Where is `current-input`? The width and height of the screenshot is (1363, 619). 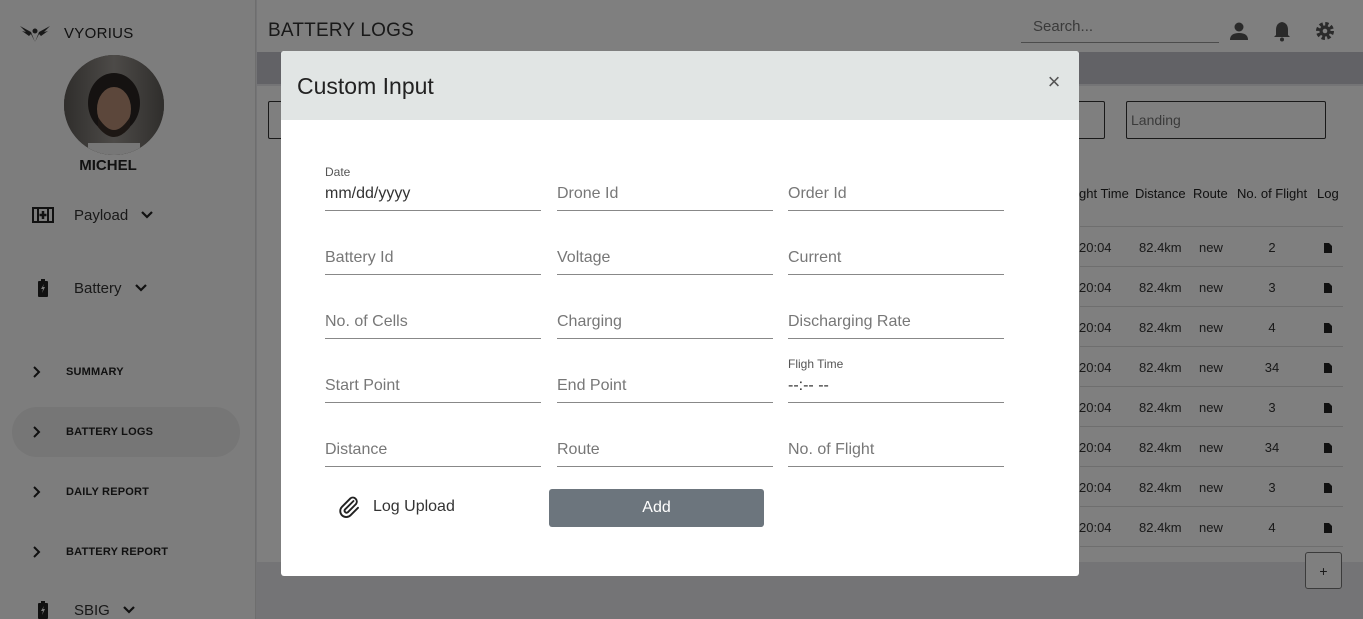 current-input is located at coordinates (896, 258).